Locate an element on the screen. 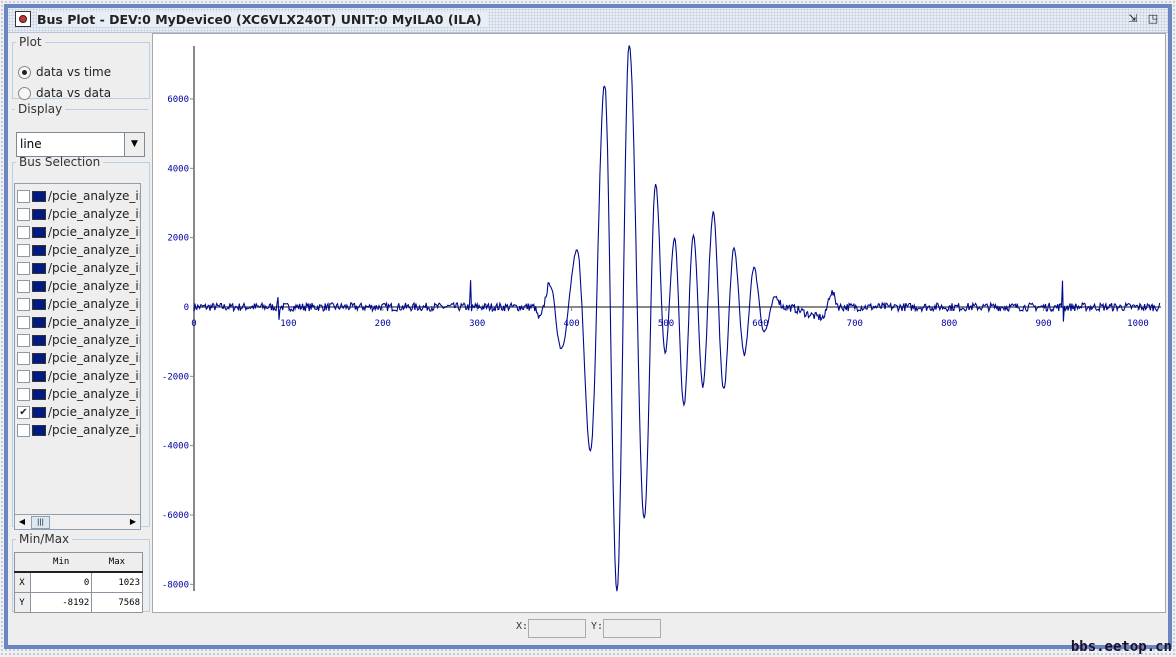 Image resolution: width=1176 pixels, height=657 pixels. y-tick-label: -4000 is located at coordinates (175, 447).